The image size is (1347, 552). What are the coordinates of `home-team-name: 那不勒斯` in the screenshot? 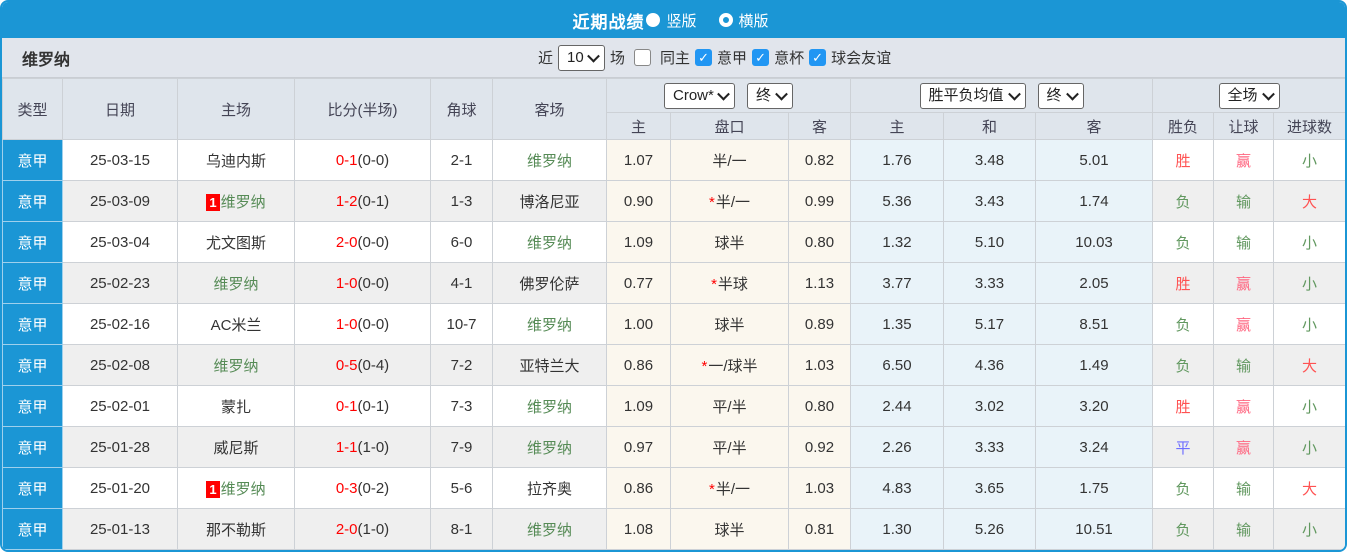 It's located at (236, 530).